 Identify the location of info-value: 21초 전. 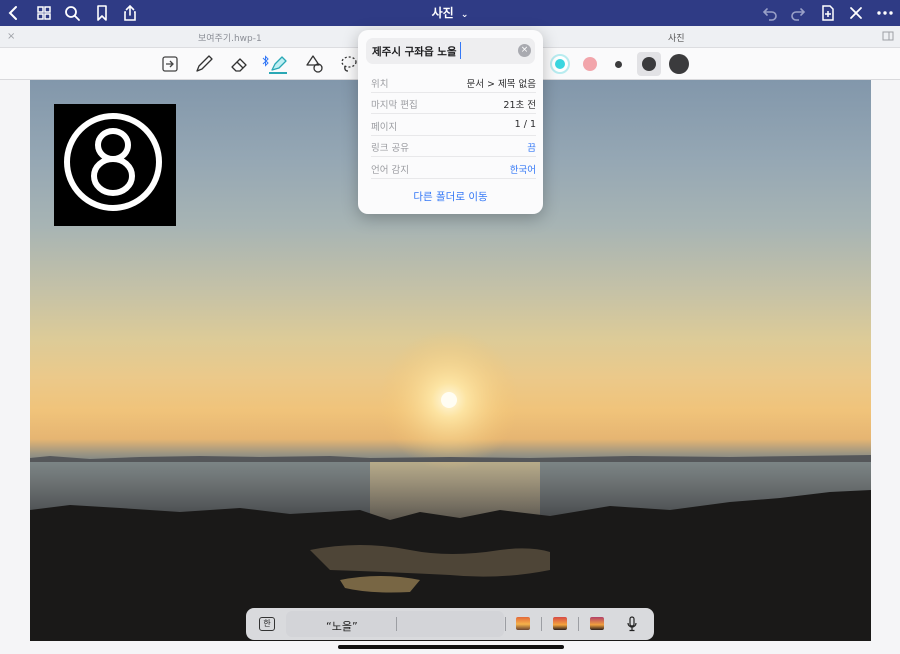
(519, 105).